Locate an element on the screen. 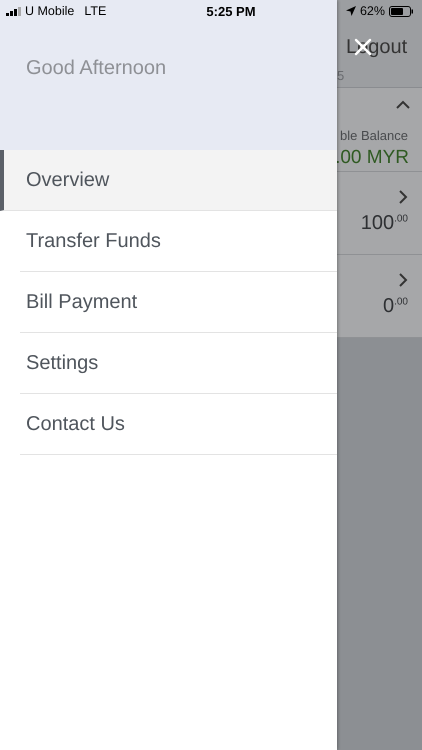 This screenshot has height=750, width=422. account-amount: 100$^{.00}$ is located at coordinates (384, 223).